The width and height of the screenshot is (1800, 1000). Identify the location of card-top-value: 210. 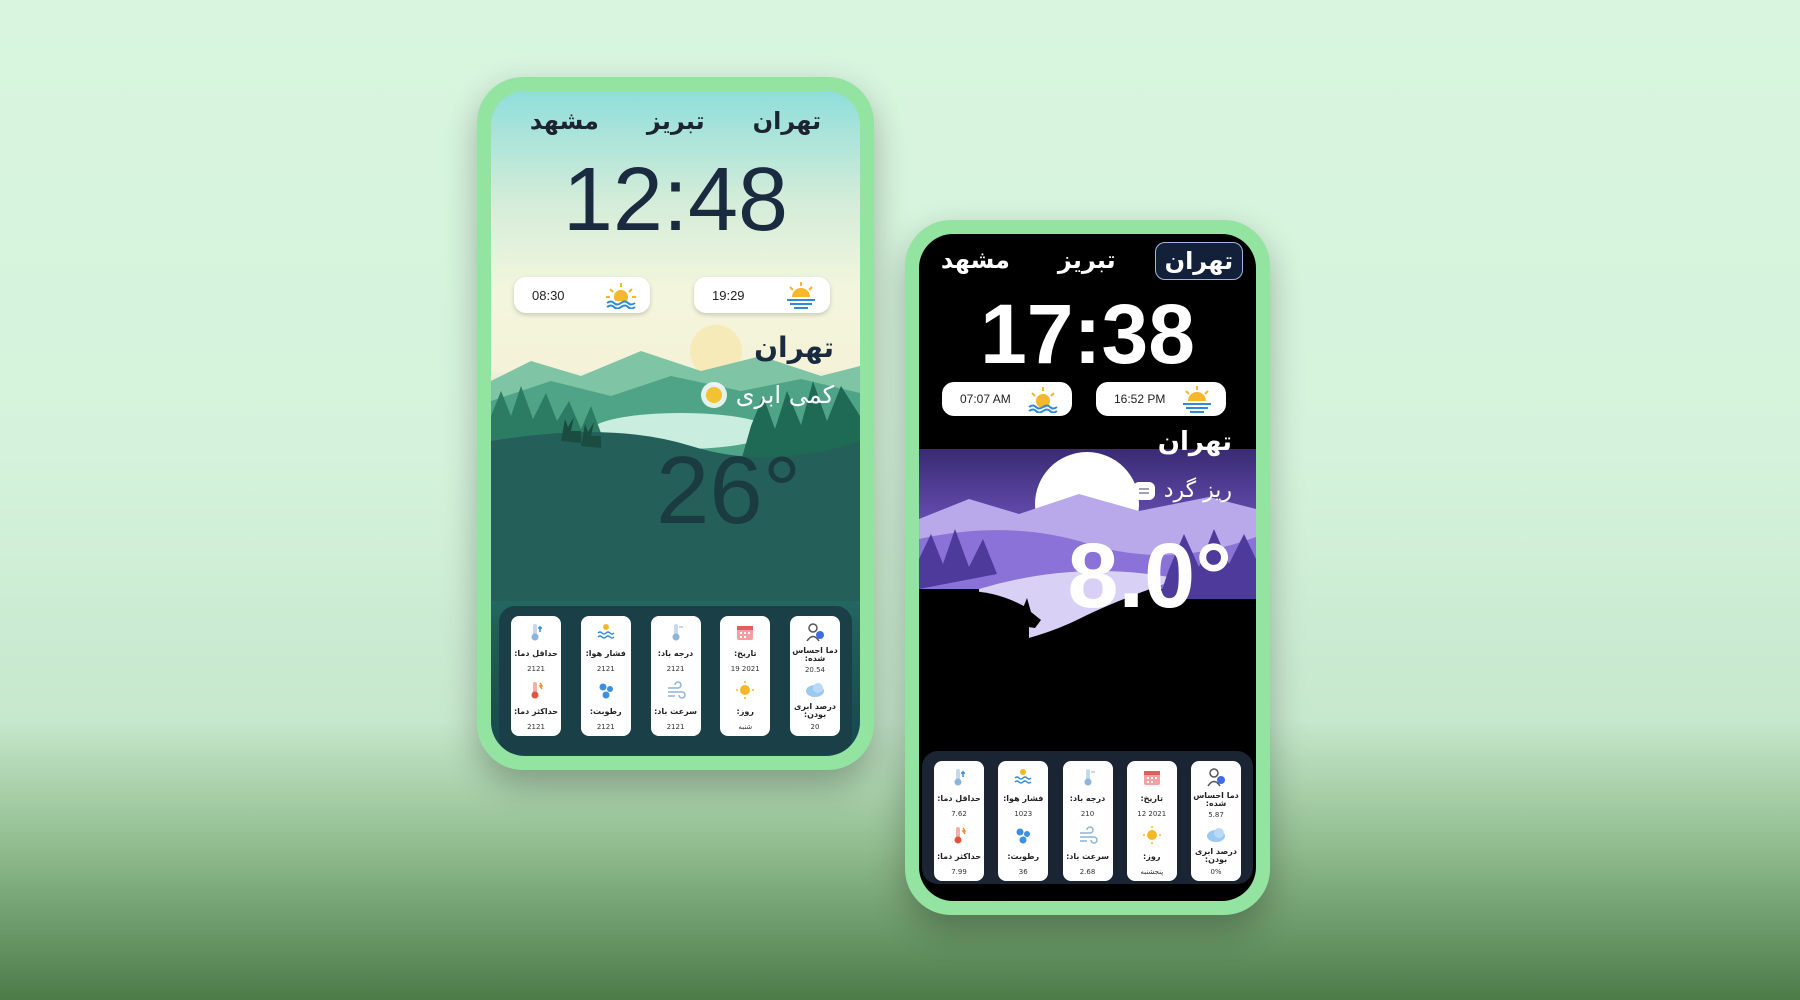
(1087, 813).